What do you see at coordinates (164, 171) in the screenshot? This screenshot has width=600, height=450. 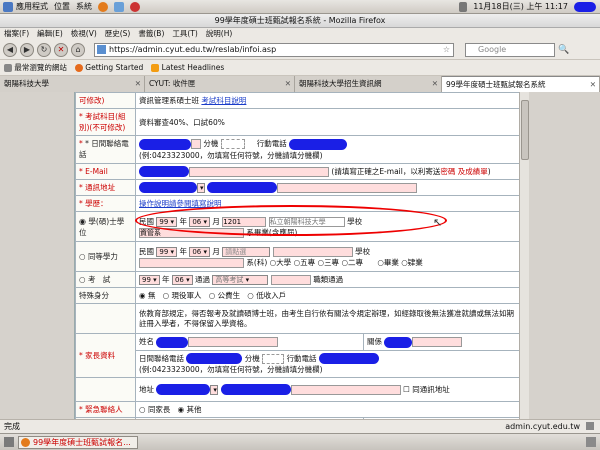 I see `email-input-redacted` at bounding box center [164, 171].